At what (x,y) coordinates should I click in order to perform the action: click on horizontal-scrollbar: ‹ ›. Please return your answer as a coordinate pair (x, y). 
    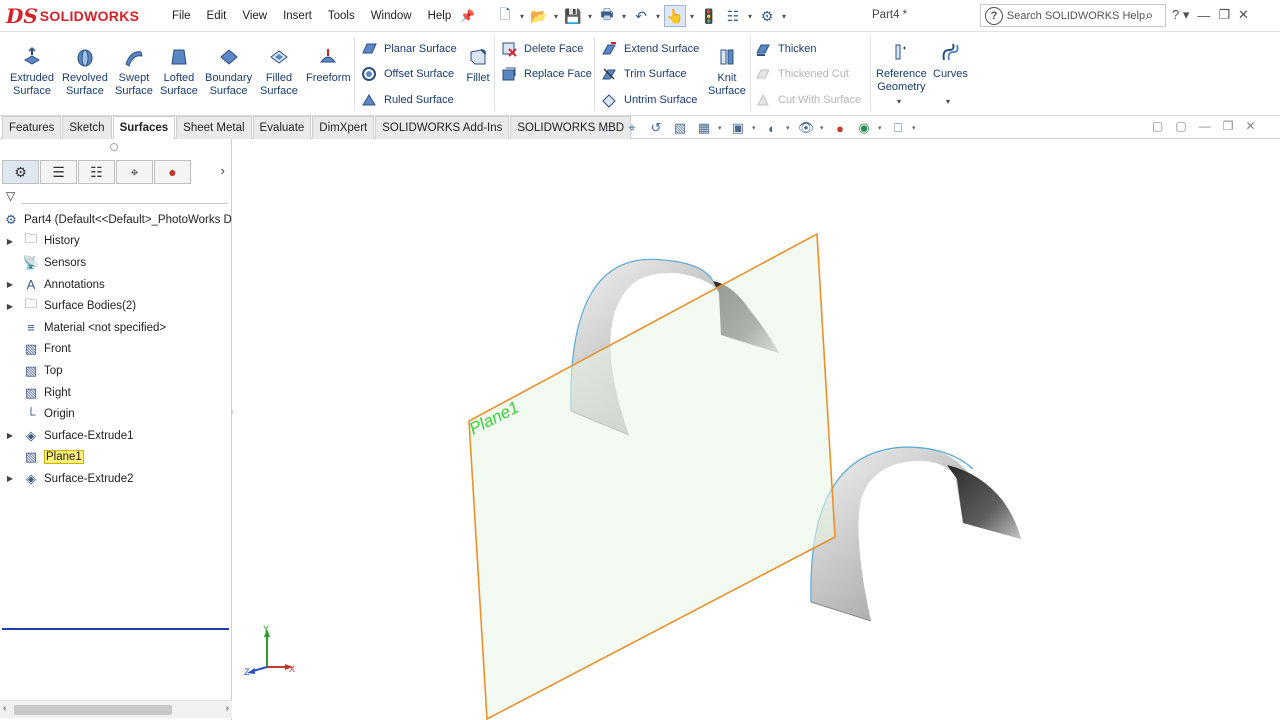
    Looking at the image, I should click on (116, 709).